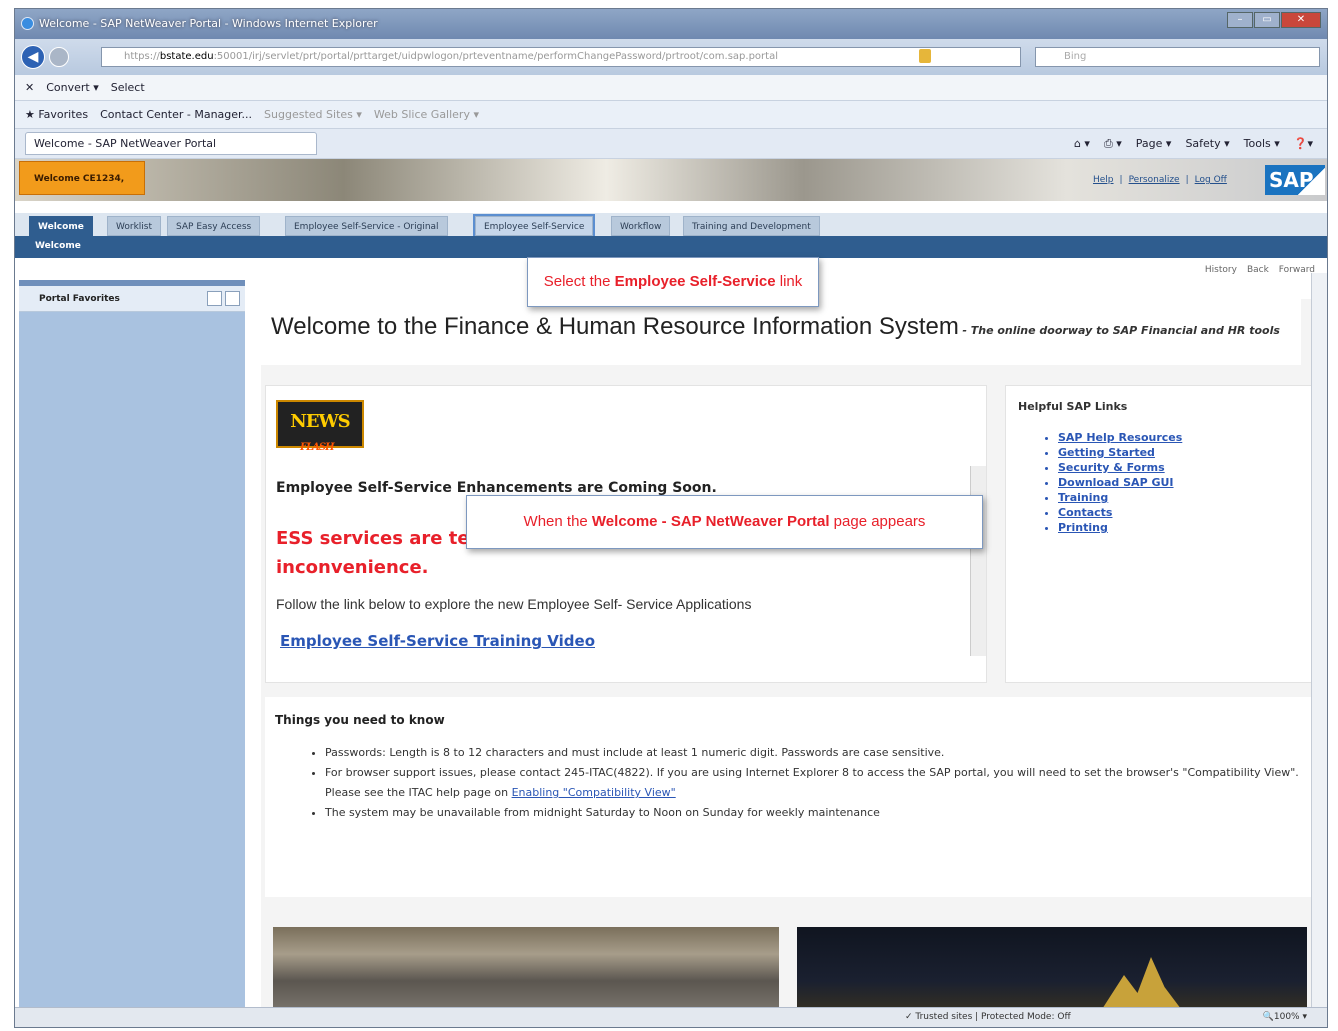 The height and width of the screenshot is (1031, 1338). What do you see at coordinates (171, 143) in the screenshot?
I see `browser-tab: Welcome - SAP NetWeaver Portal` at bounding box center [171, 143].